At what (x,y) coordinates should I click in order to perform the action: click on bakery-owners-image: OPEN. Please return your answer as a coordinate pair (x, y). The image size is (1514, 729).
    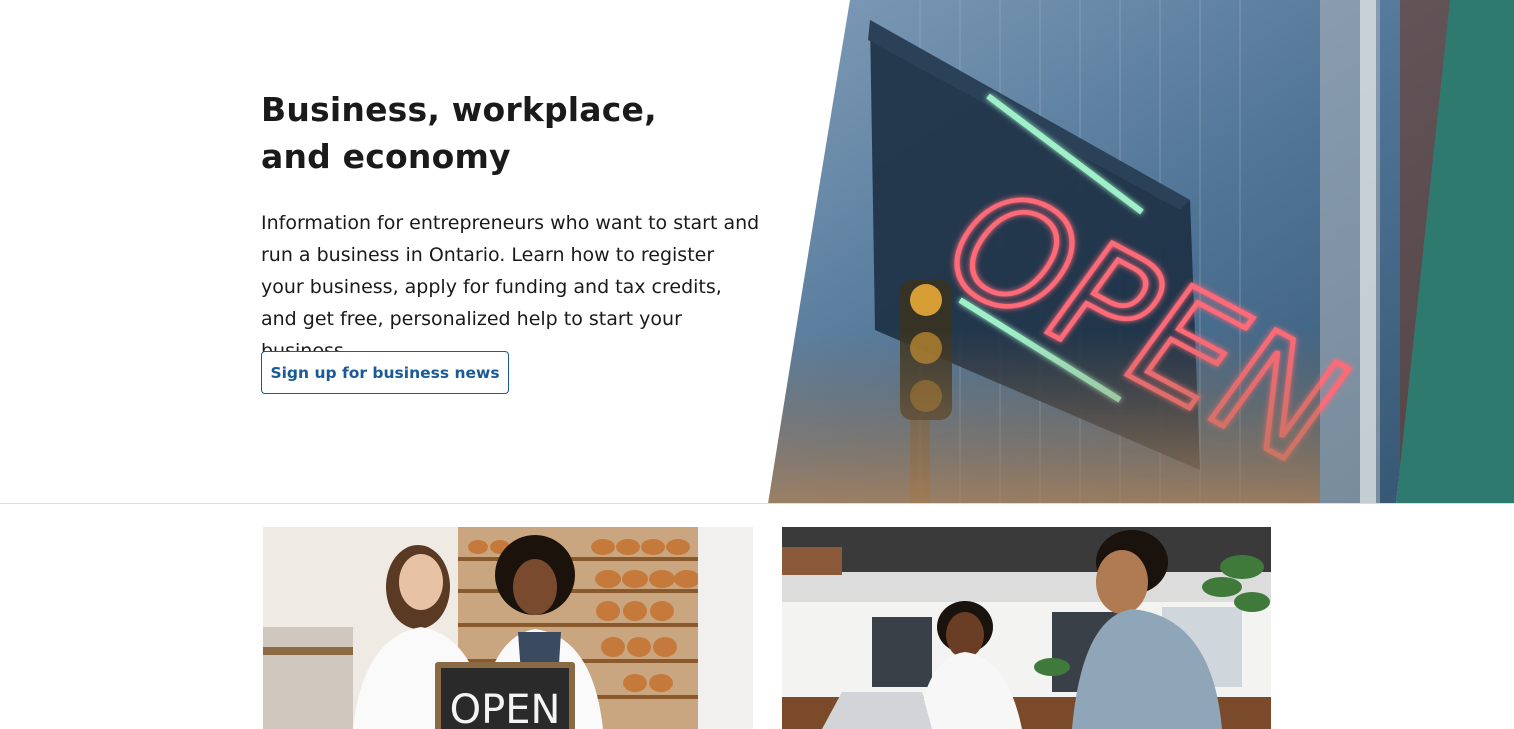
    Looking at the image, I should click on (508, 628).